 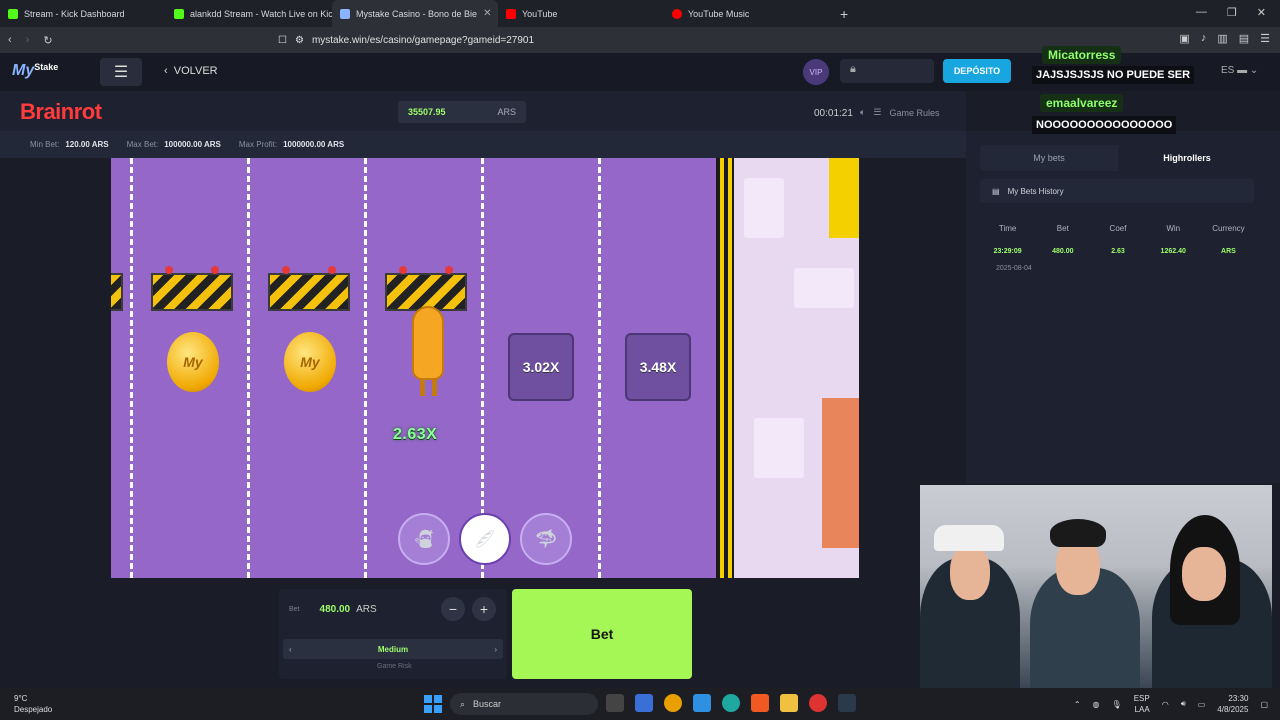 What do you see at coordinates (428, 343) in the screenshot?
I see `character-body` at bounding box center [428, 343].